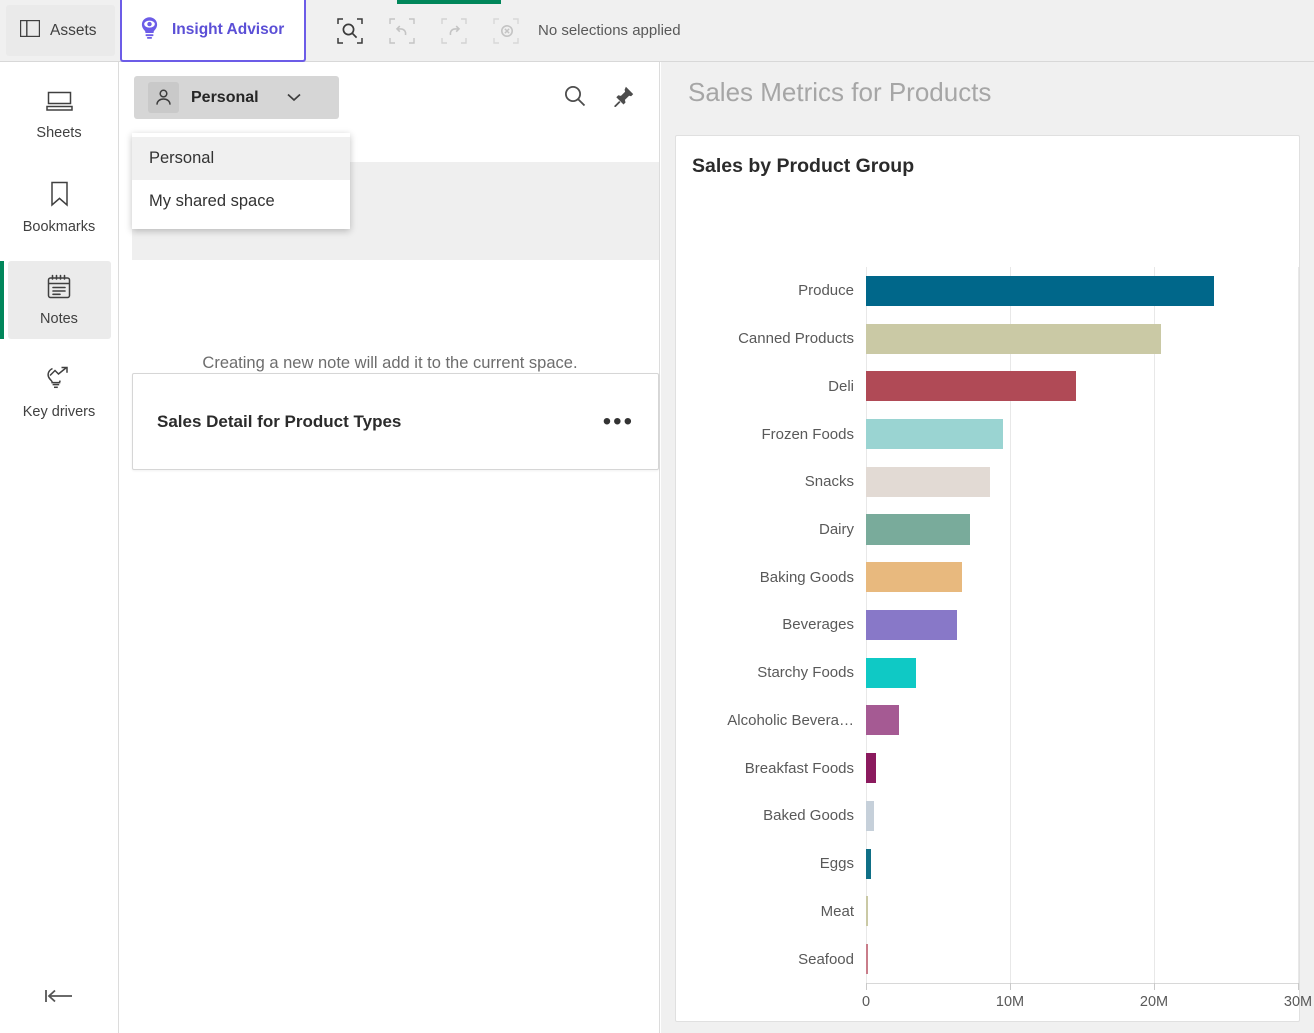  I want to click on bar-row: Produce, so click(988, 291).